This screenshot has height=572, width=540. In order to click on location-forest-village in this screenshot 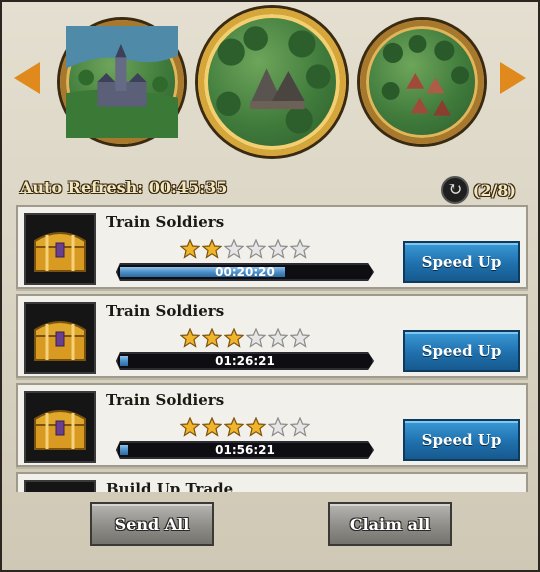, I will do `click(422, 82)`.